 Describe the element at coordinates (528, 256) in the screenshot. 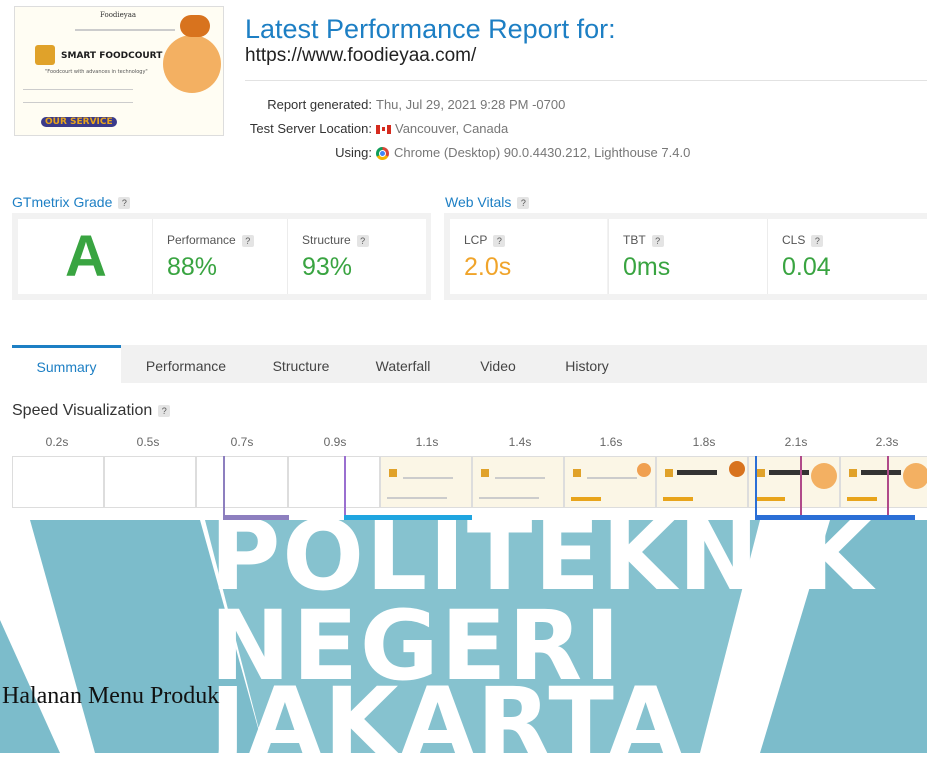

I see `lcp-cell: LCP? 2.0s` at that location.